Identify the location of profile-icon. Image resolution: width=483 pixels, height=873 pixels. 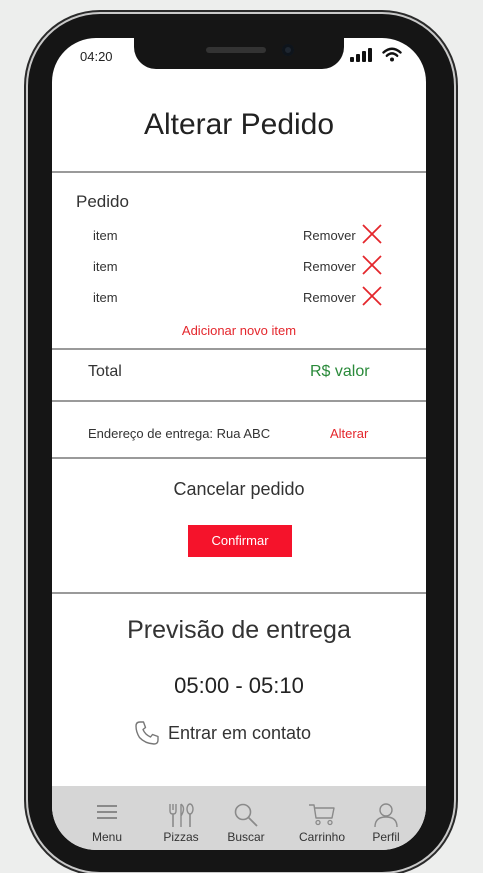
(386, 815).